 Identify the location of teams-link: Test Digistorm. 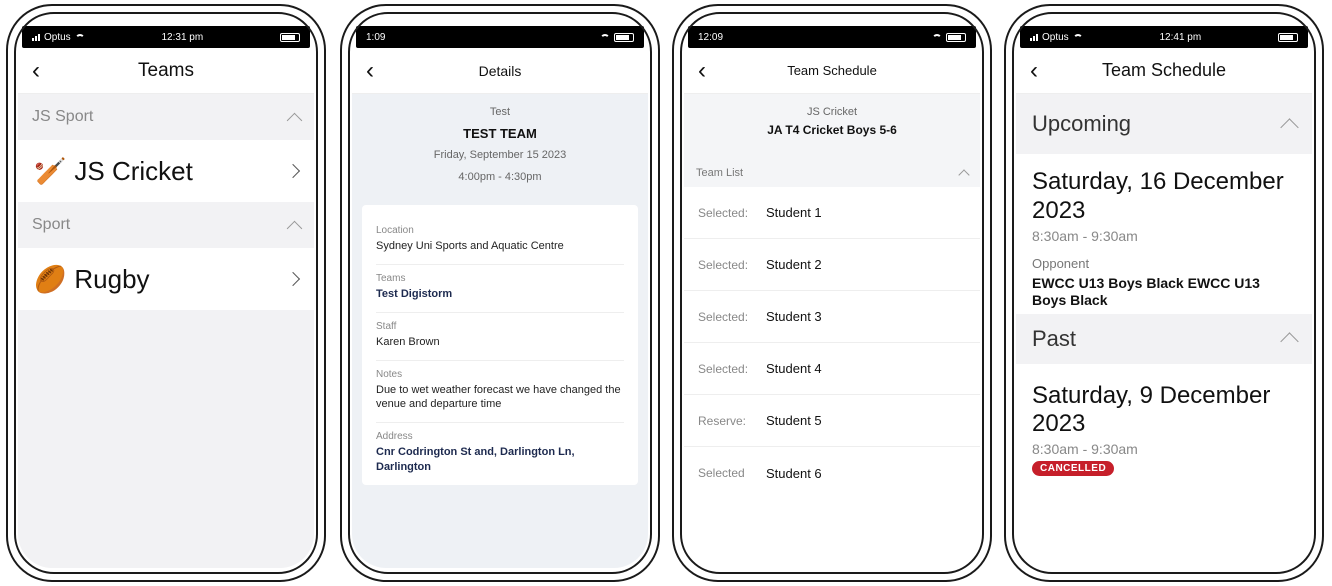
(500, 294).